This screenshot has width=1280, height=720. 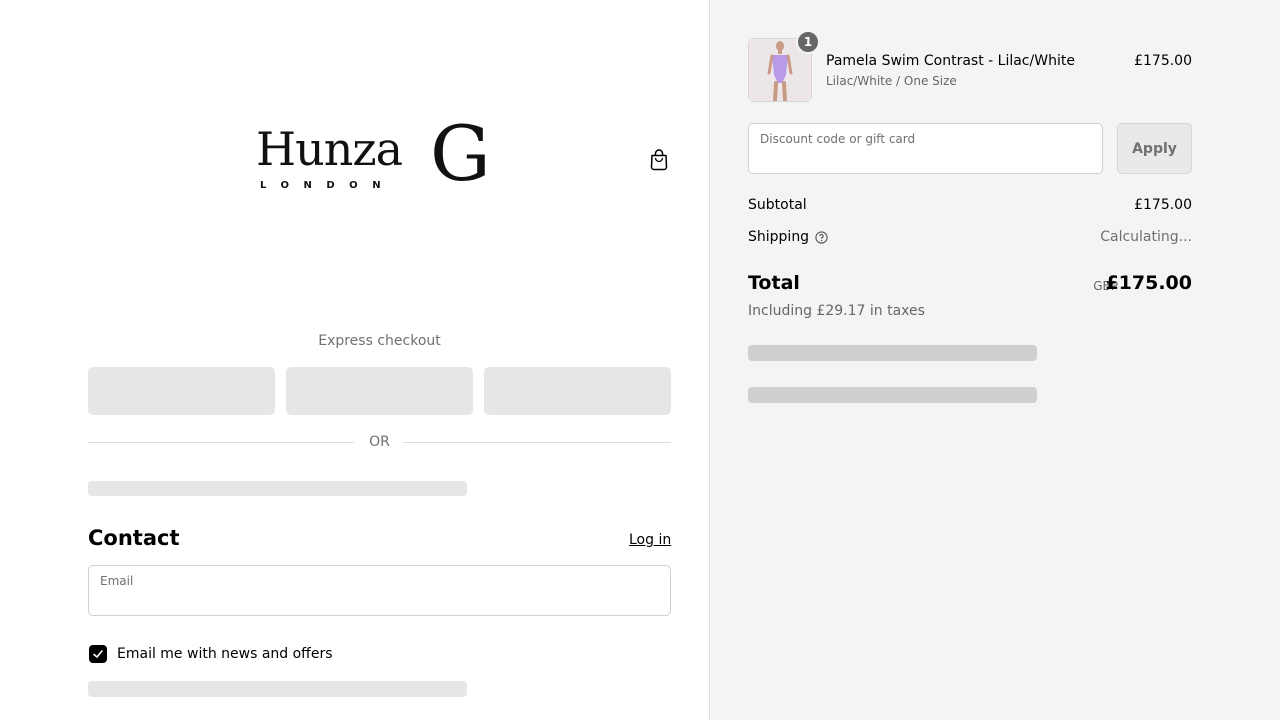 I want to click on subtotal-label: Subtotal, so click(x=777, y=205).